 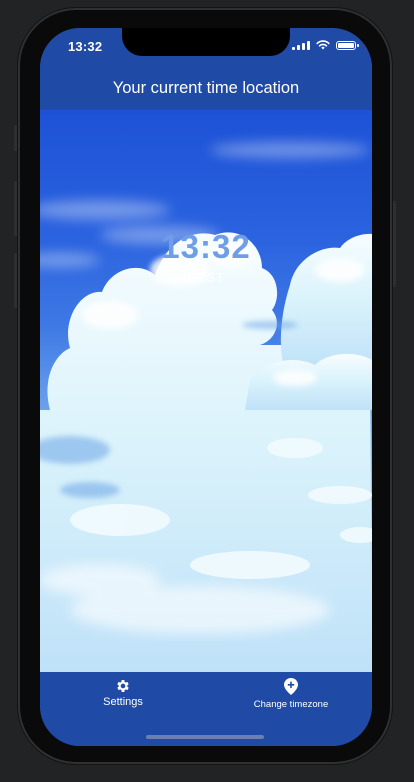 What do you see at coordinates (206, 278) in the screenshot?
I see `timezone-abbreviation: CEST` at bounding box center [206, 278].